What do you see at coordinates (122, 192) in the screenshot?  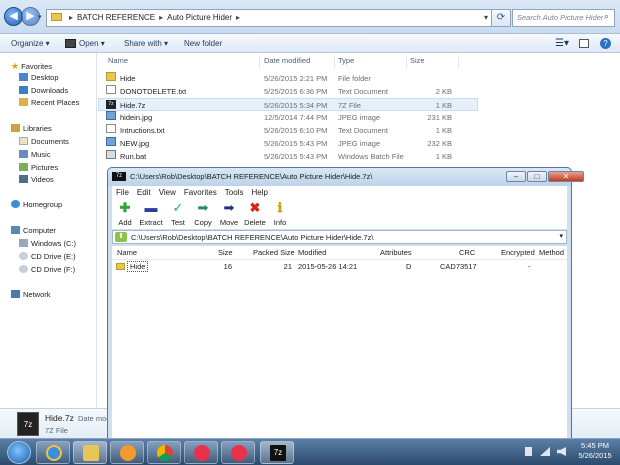 I see `menu-file: File` at bounding box center [122, 192].